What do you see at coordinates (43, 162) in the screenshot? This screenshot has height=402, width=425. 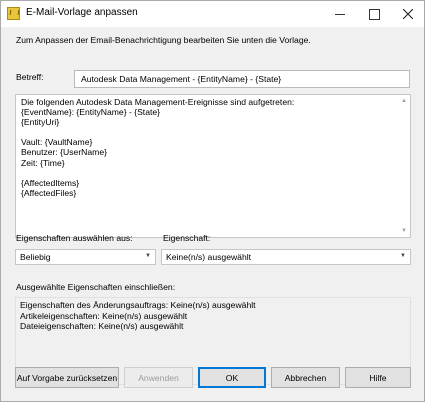 I see `body-line: Zeit: {Time}` at bounding box center [43, 162].